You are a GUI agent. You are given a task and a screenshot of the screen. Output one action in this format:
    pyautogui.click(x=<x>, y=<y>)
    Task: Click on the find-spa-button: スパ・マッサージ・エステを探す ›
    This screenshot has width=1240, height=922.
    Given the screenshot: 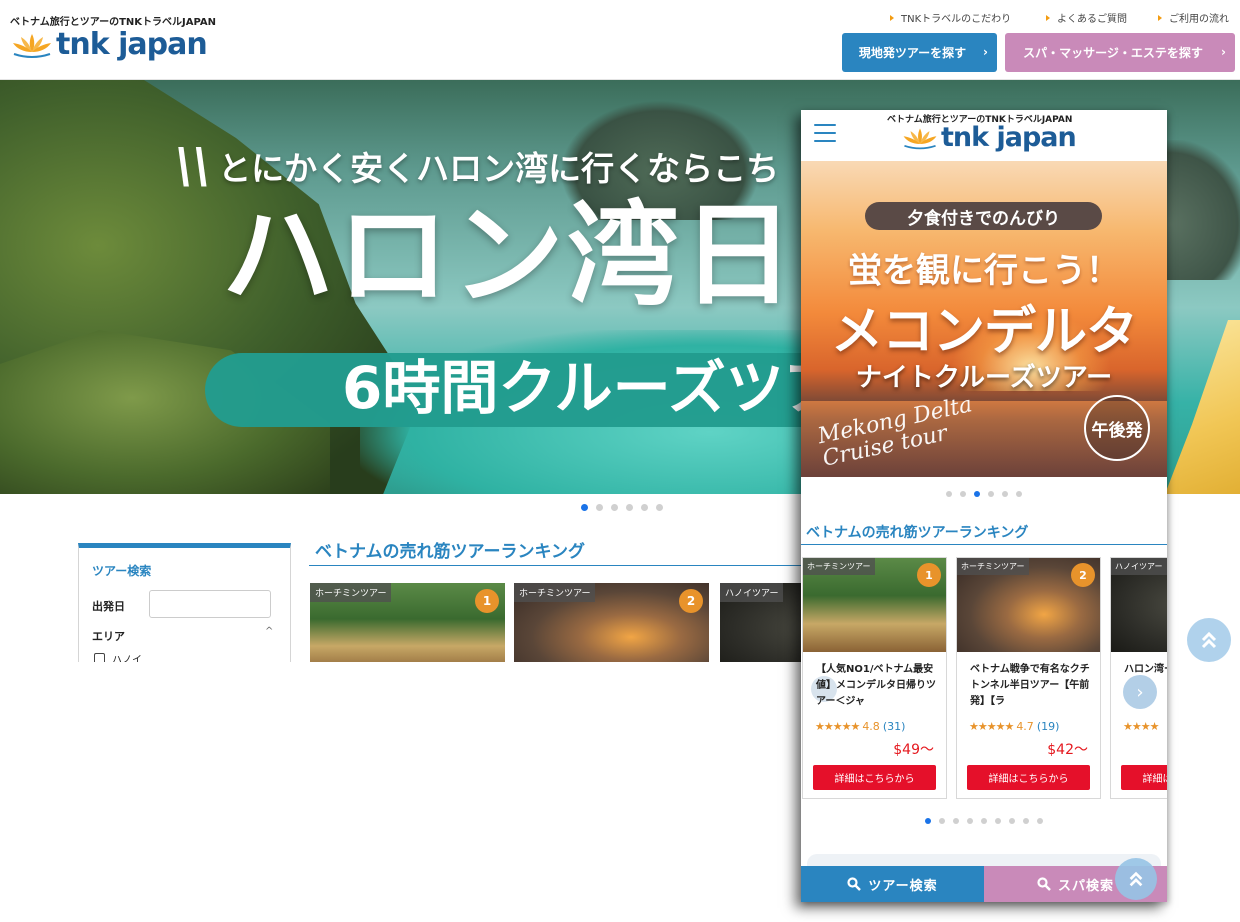 What is the action you would take?
    pyautogui.click(x=1120, y=52)
    